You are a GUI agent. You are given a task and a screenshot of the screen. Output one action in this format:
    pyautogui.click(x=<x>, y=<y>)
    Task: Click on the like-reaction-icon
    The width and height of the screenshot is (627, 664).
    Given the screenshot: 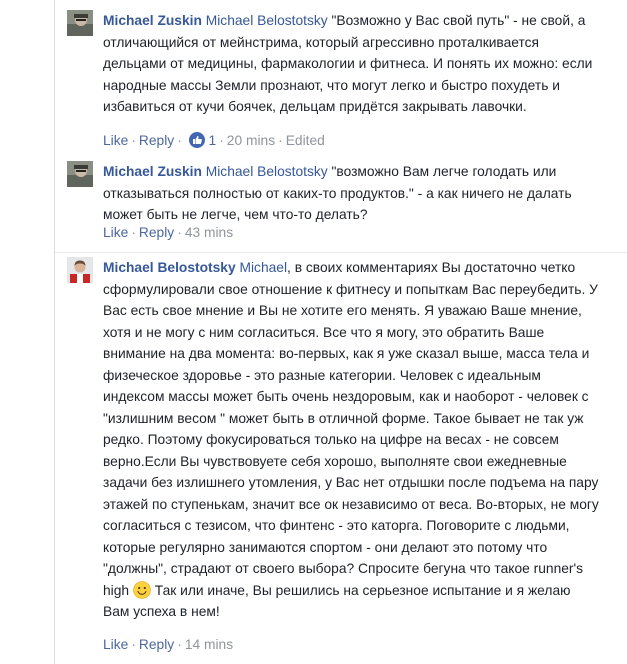 What is the action you would take?
    pyautogui.click(x=196, y=140)
    